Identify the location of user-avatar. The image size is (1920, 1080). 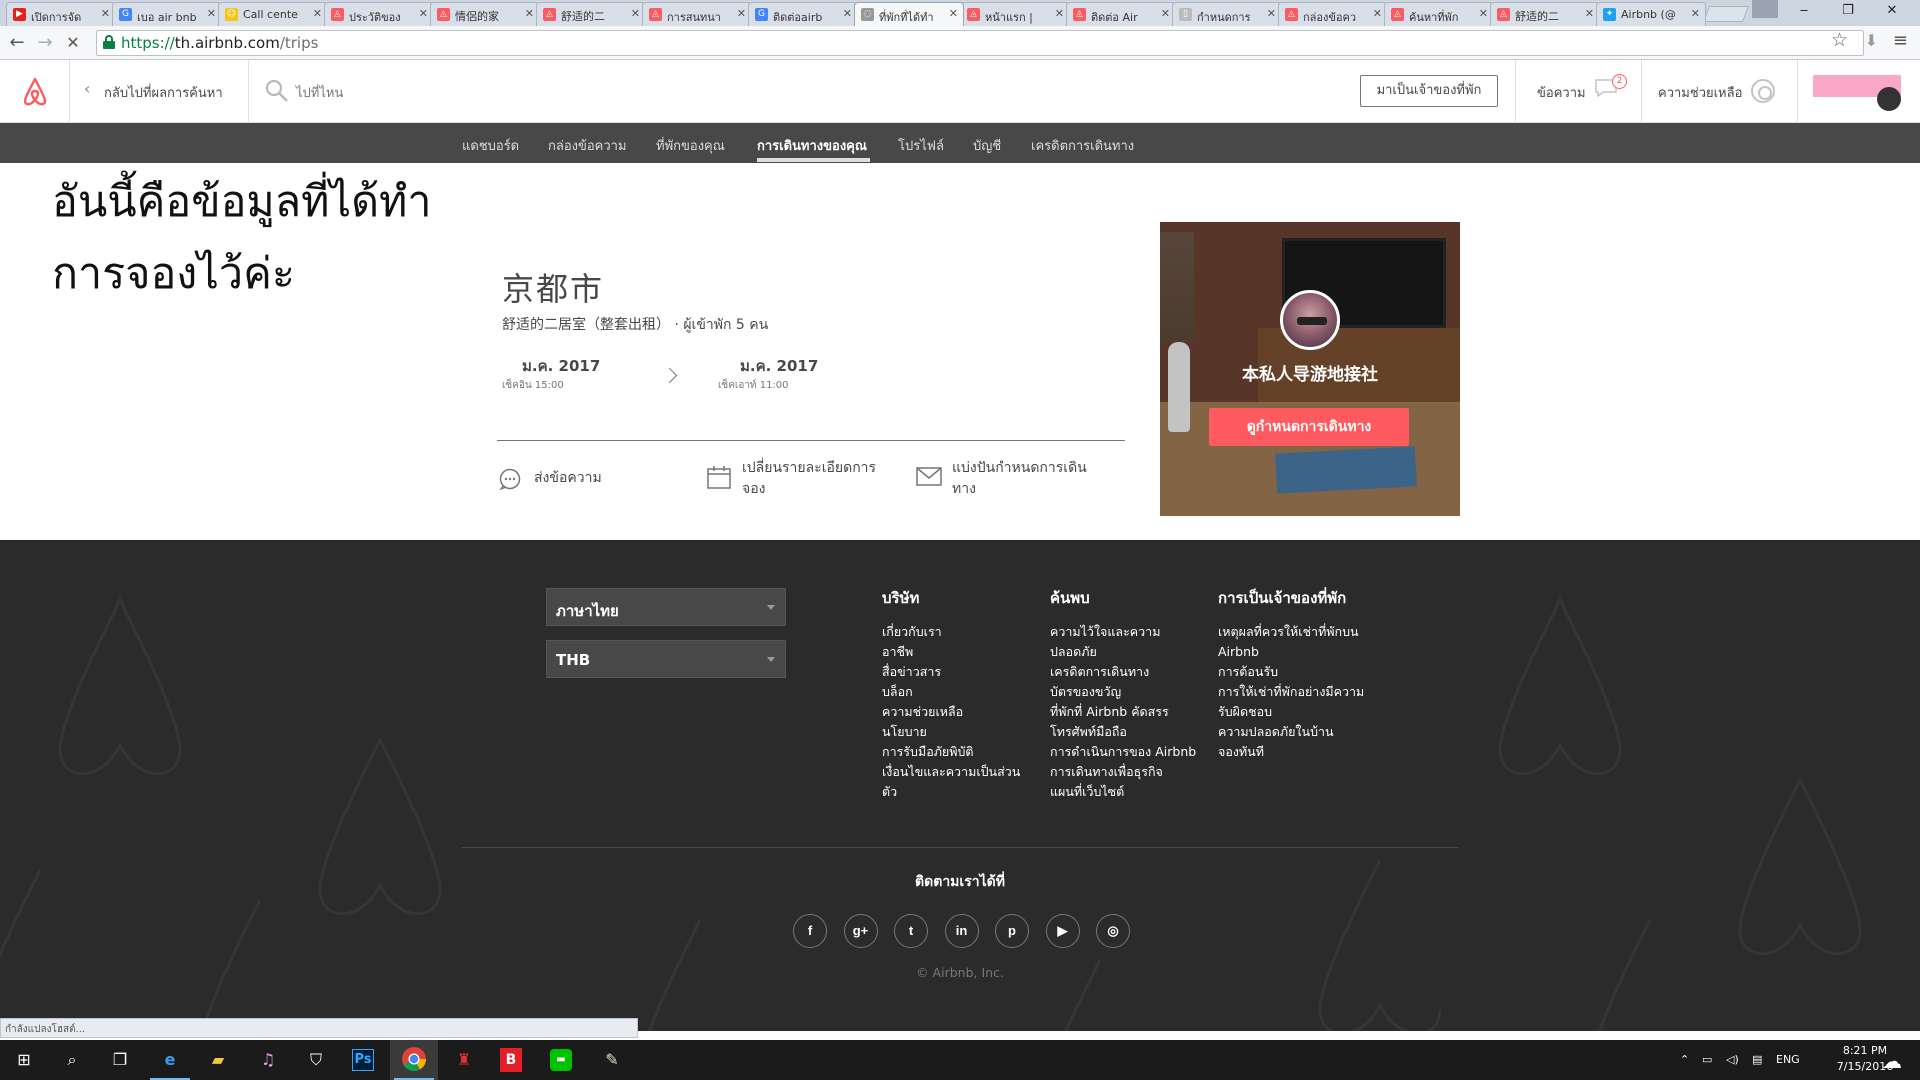
(1889, 99).